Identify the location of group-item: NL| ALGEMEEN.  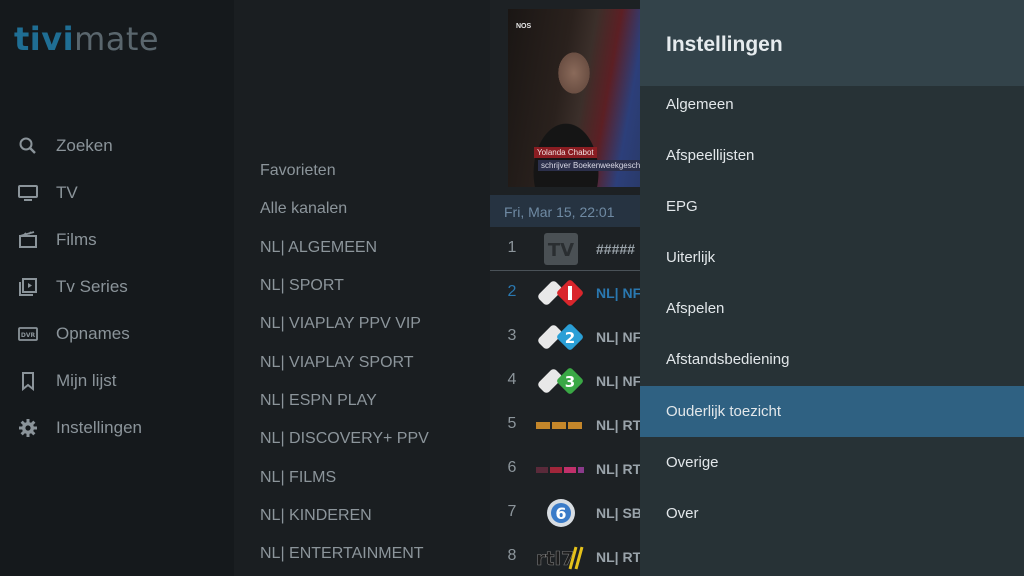
(318, 248).